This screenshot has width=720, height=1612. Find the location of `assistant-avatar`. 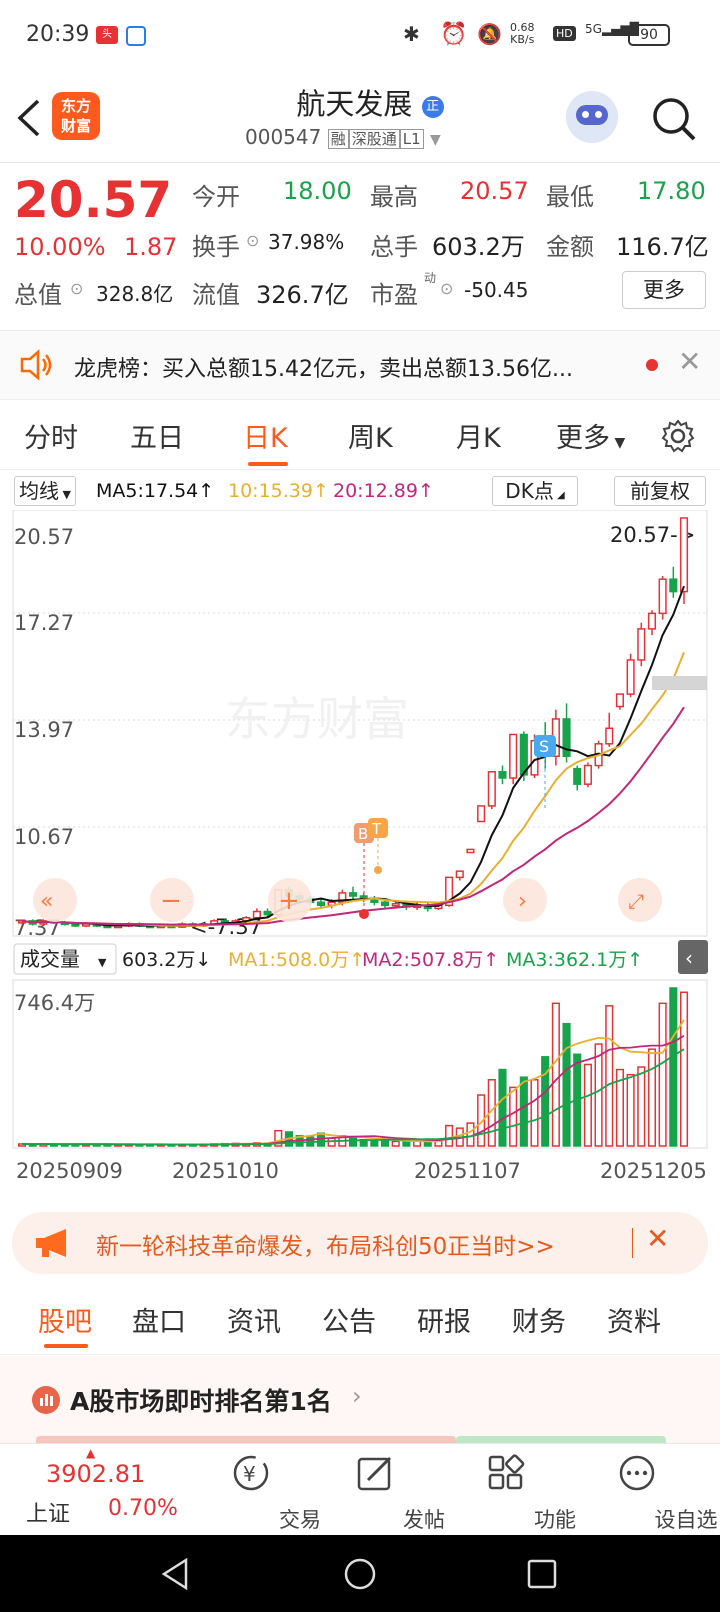

assistant-avatar is located at coordinates (592, 117).